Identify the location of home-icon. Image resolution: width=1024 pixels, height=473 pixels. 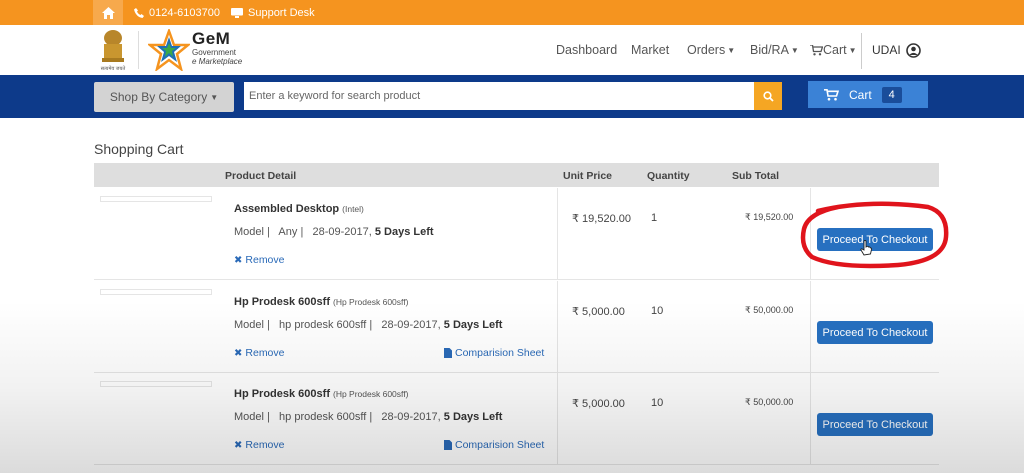
(108, 12).